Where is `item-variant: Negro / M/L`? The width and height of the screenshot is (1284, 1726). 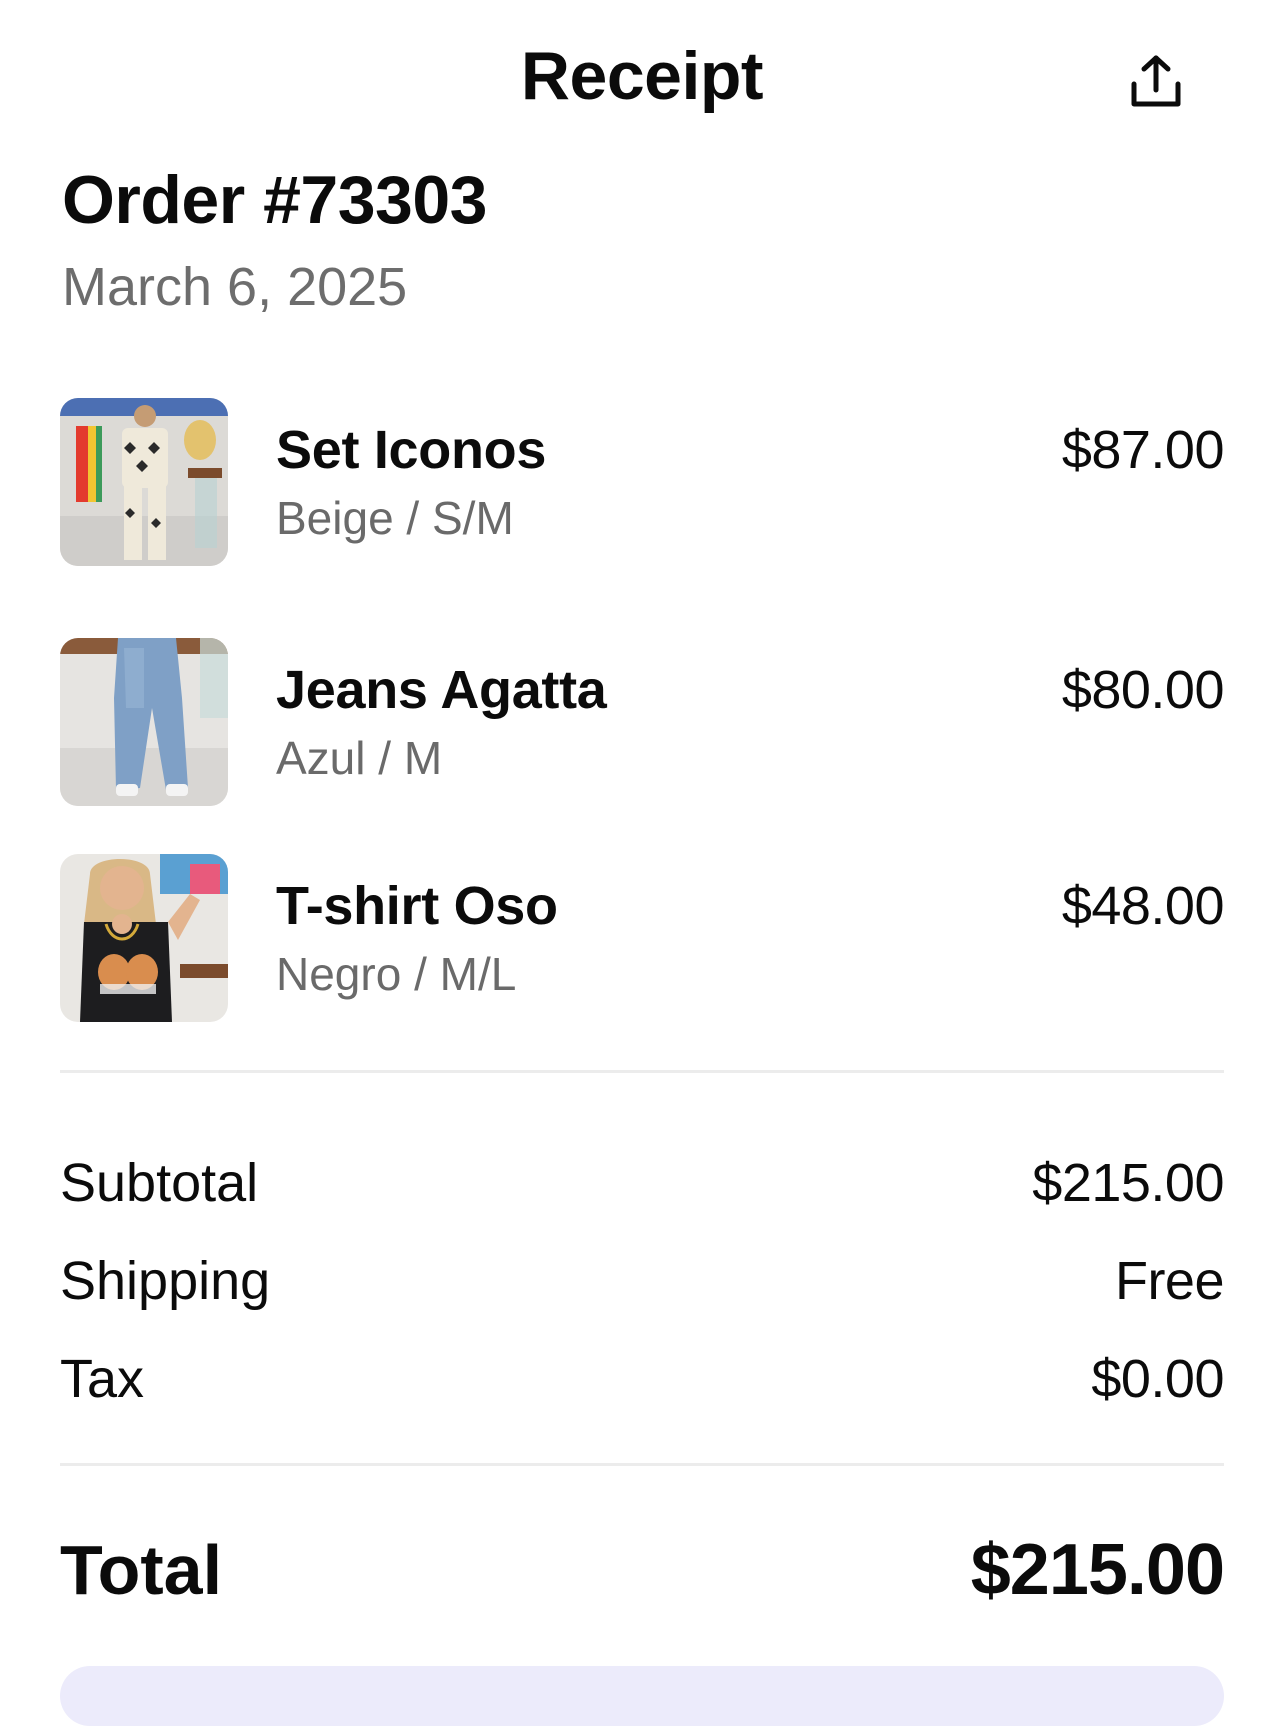
item-variant: Negro / M/L is located at coordinates (396, 974).